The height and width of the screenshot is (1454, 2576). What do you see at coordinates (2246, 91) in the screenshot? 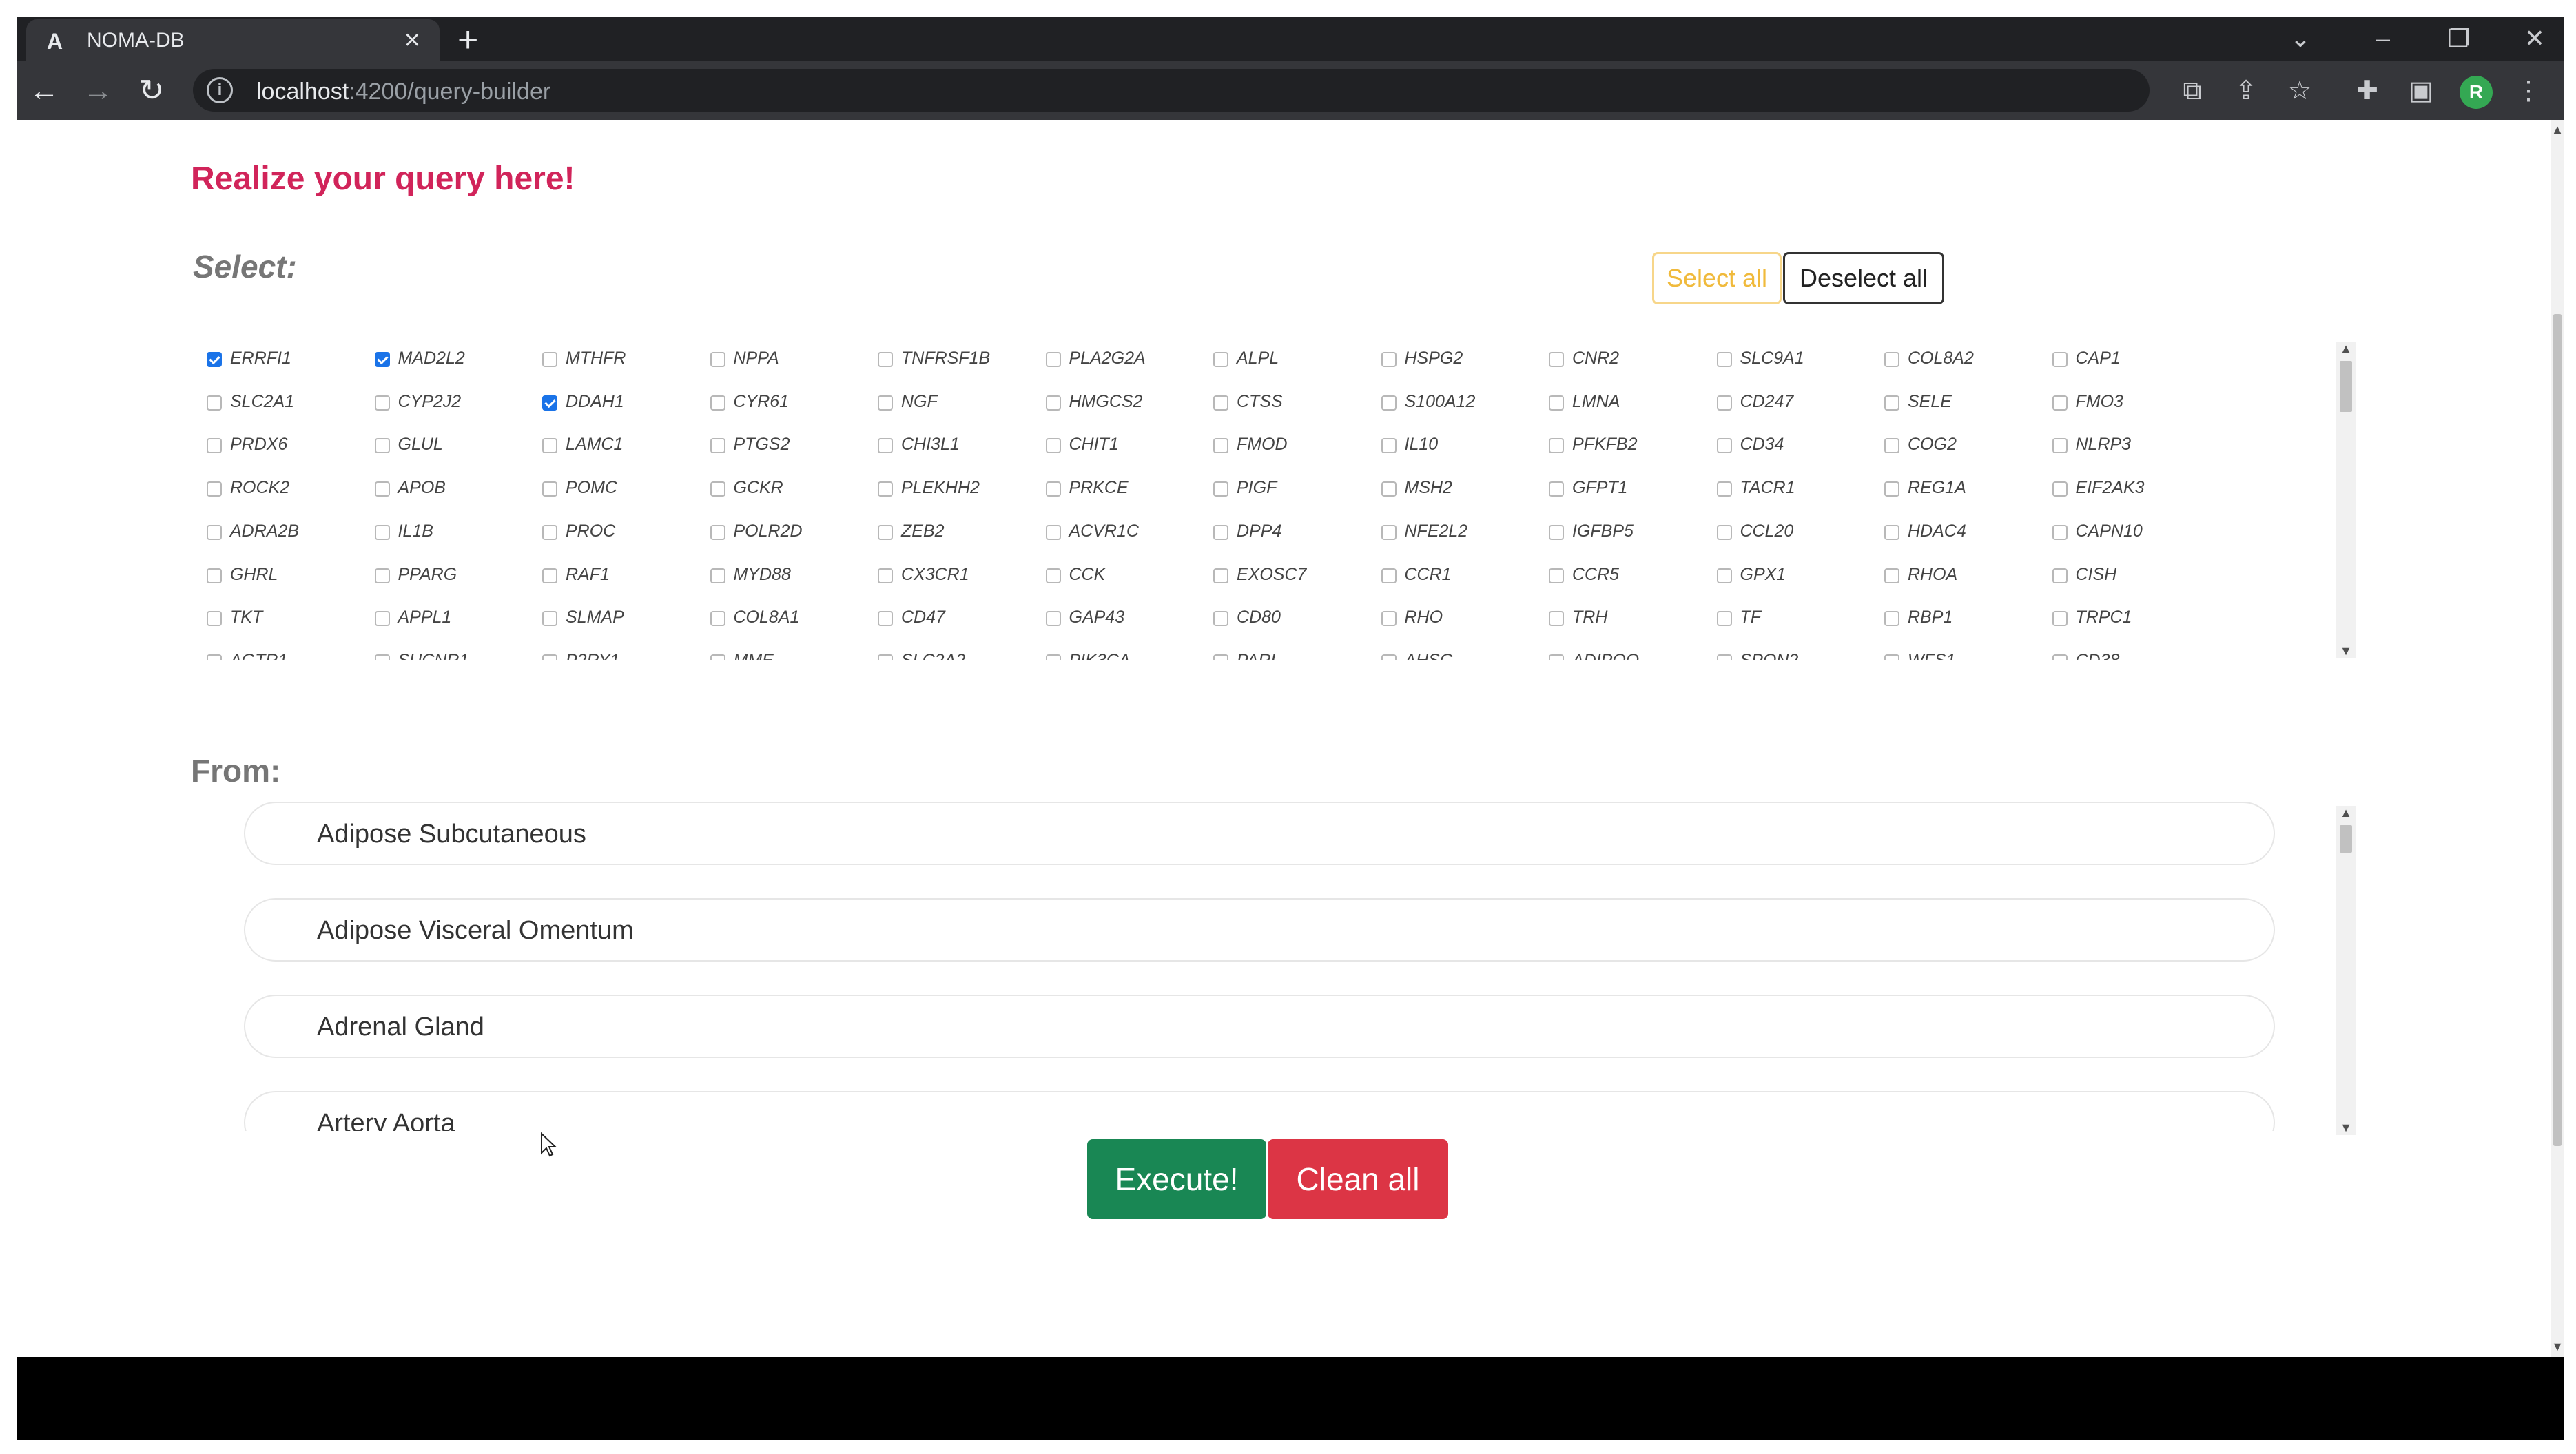
I see `share-icon: ⇪` at bounding box center [2246, 91].